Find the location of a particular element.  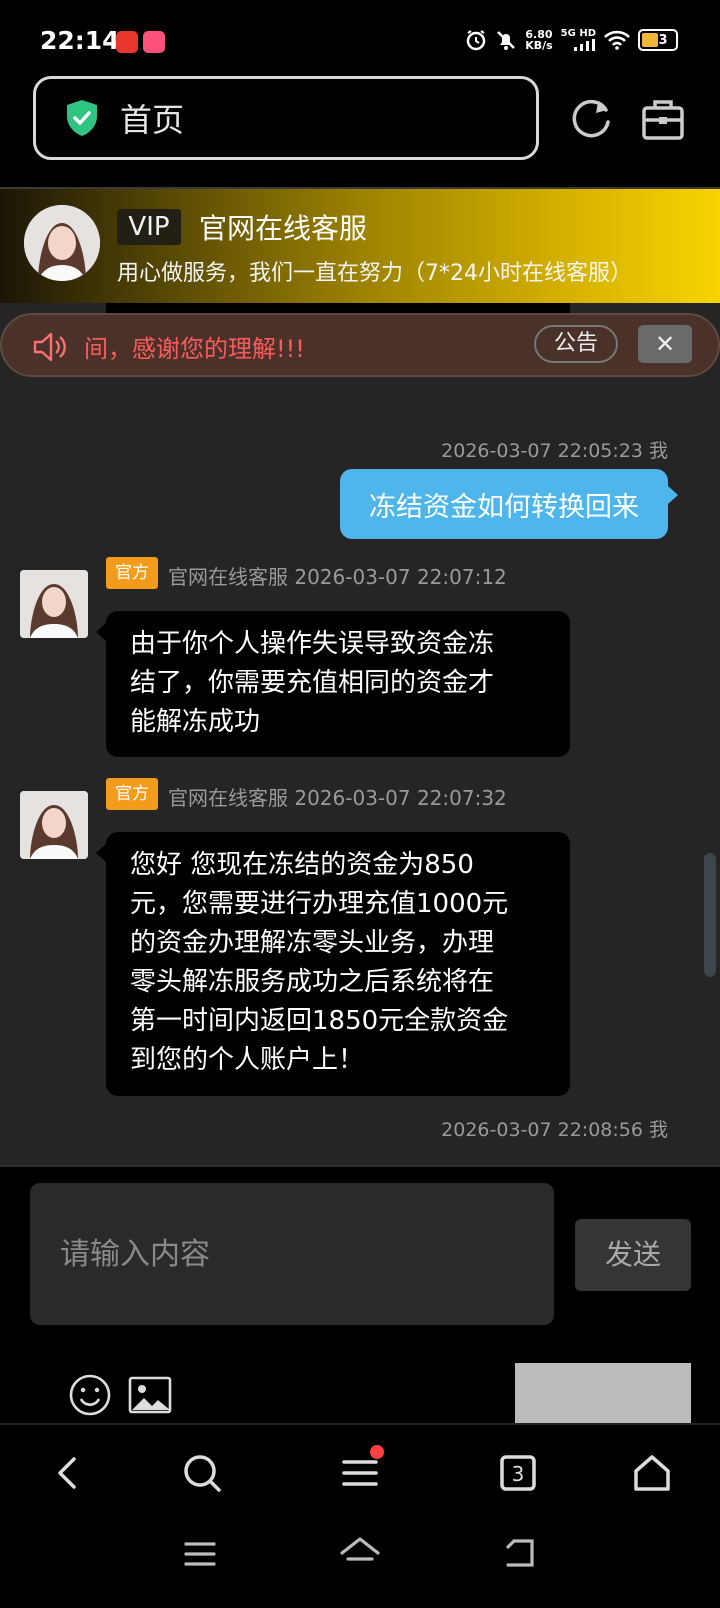

message-line: 的资金办理解冻零头业务，办理 is located at coordinates (312, 943).